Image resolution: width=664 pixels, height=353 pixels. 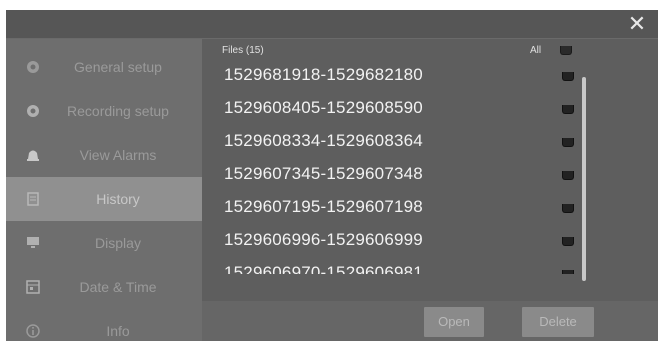 I want to click on file-name: 1529608334-1529608364, so click(x=323, y=140).